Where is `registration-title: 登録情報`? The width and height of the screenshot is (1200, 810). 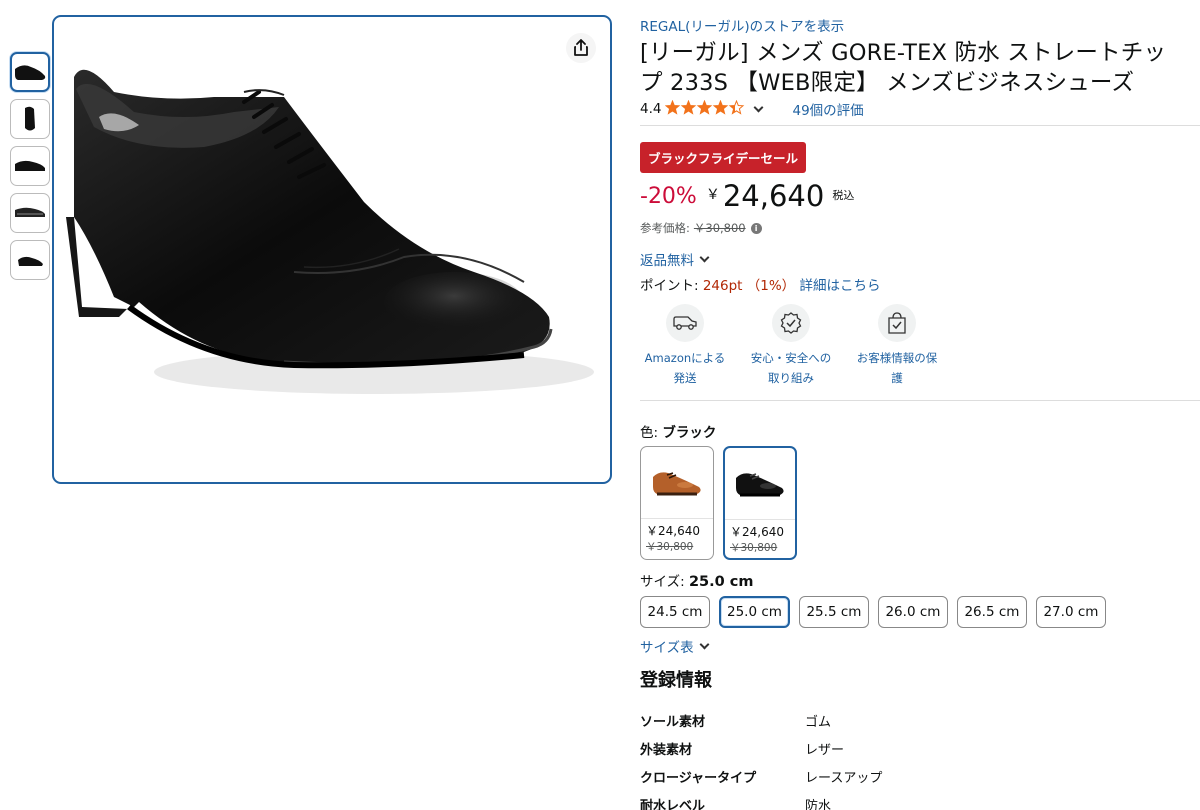 registration-title: 登録情報 is located at coordinates (676, 680).